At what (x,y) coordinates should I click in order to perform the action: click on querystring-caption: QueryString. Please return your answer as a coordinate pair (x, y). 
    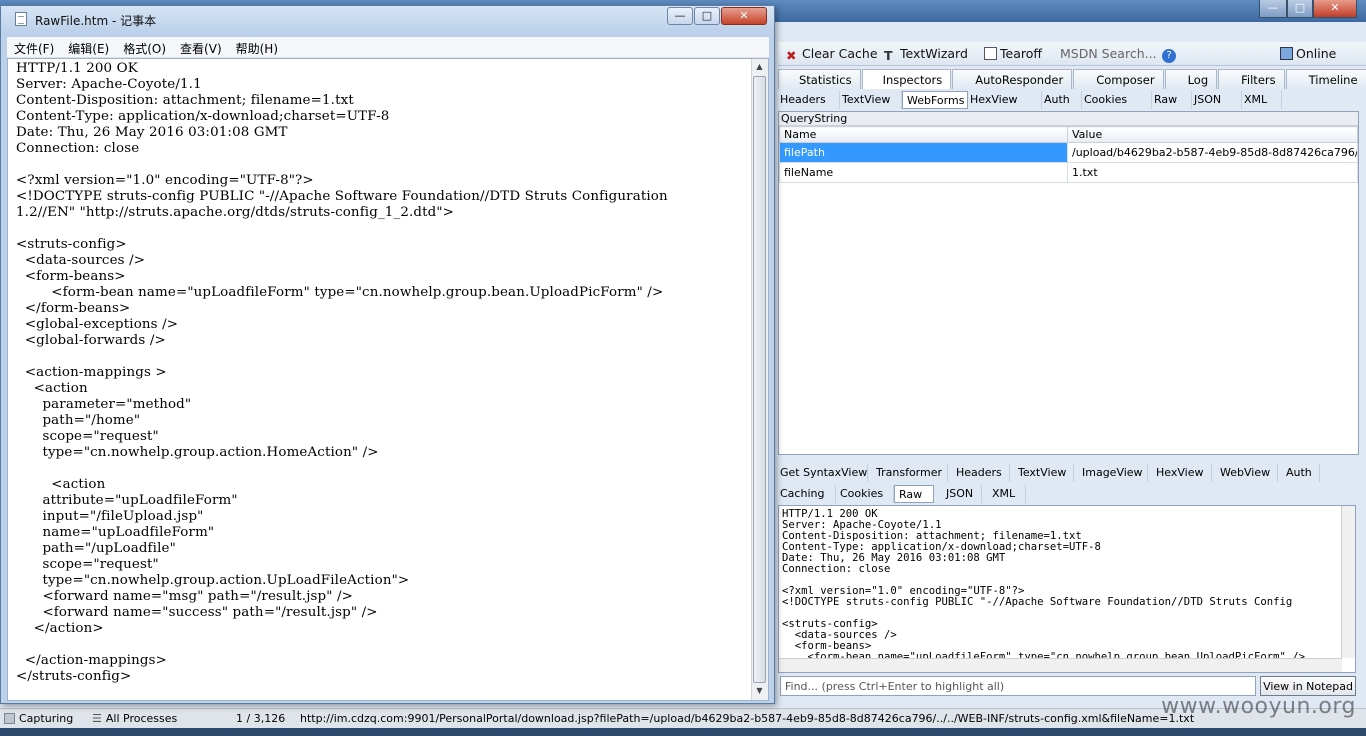
    Looking at the image, I should click on (1068, 119).